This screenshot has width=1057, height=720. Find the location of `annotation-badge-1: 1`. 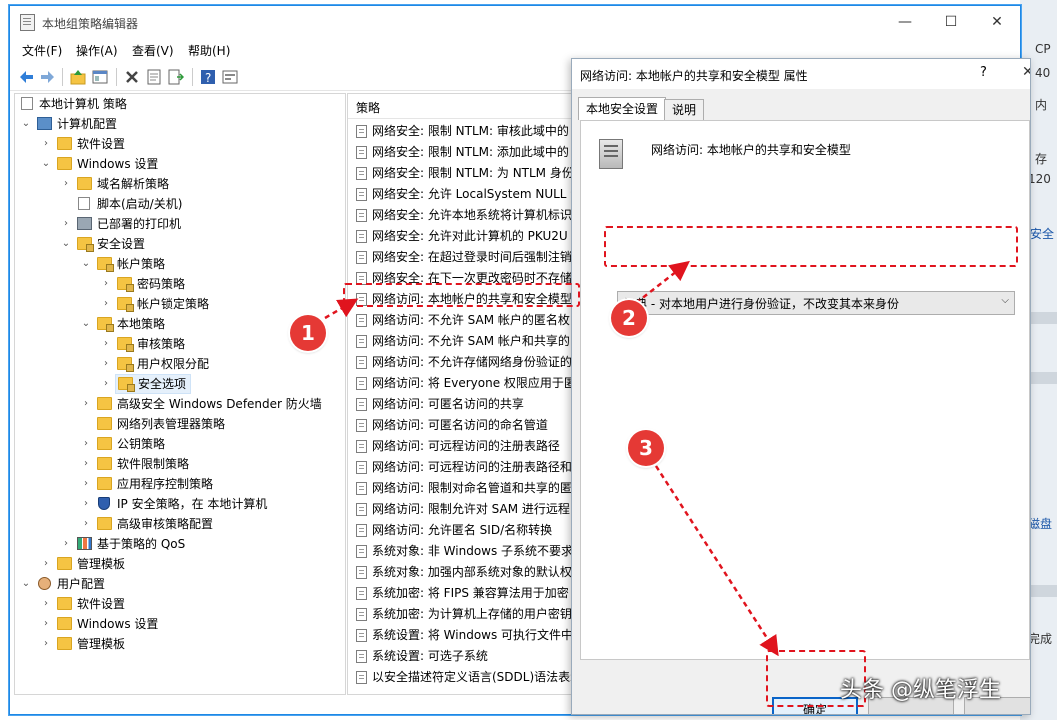

annotation-badge-1: 1 is located at coordinates (308, 333).